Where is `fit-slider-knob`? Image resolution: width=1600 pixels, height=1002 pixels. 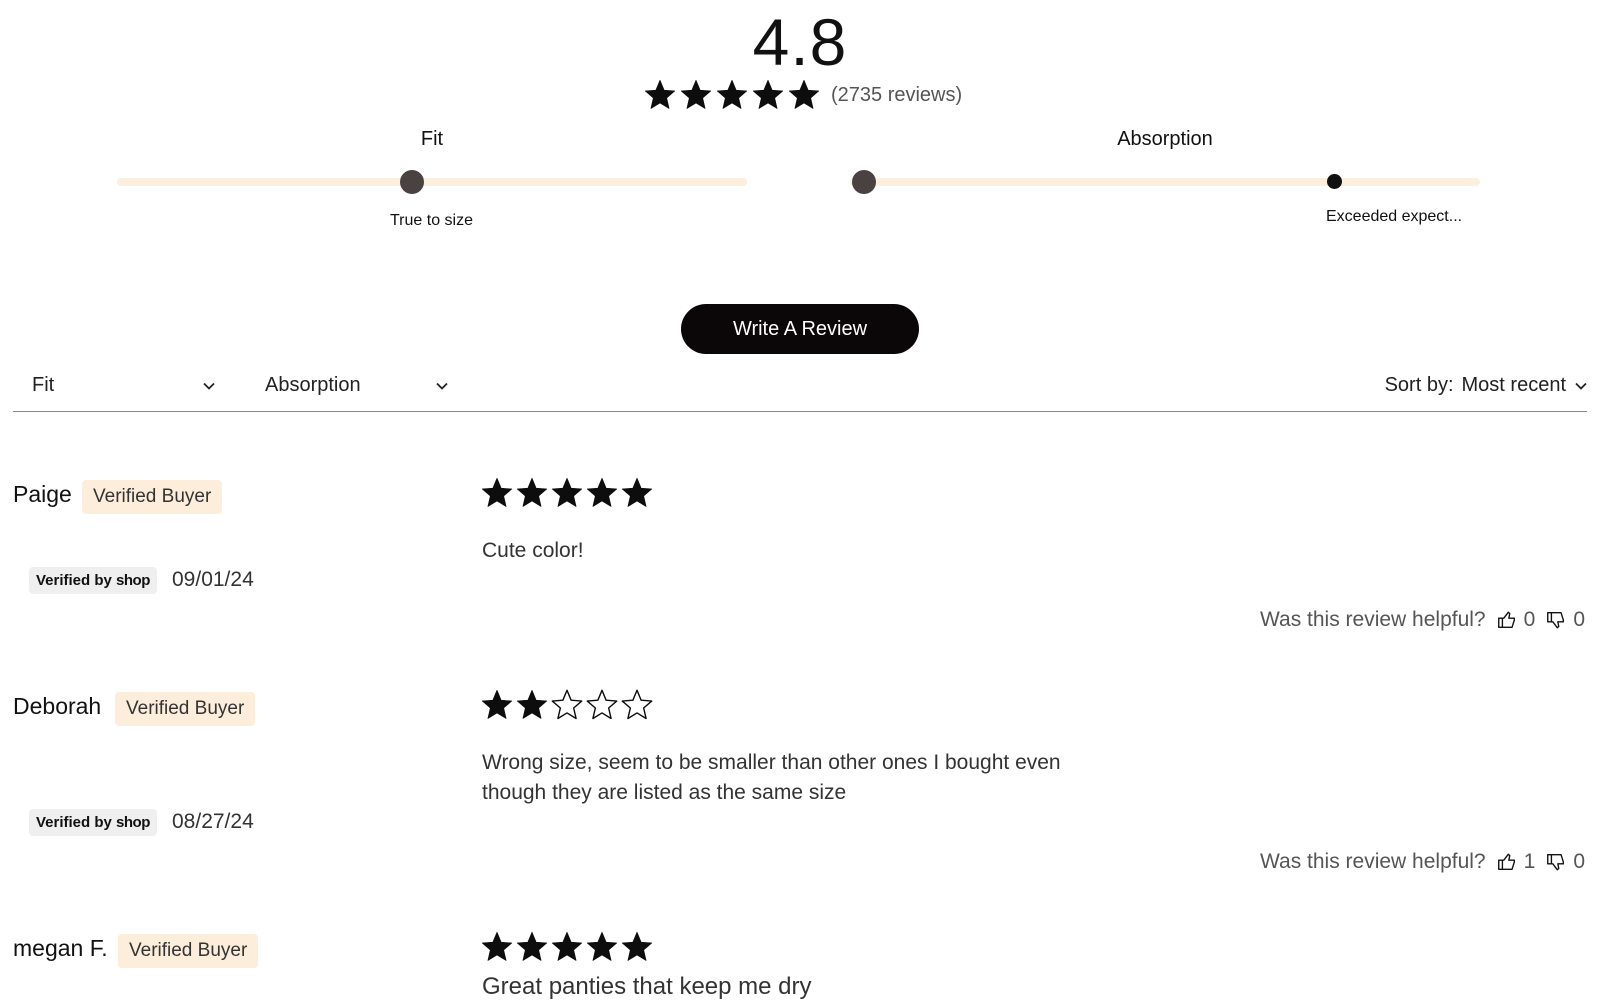
fit-slider-knob is located at coordinates (412, 182).